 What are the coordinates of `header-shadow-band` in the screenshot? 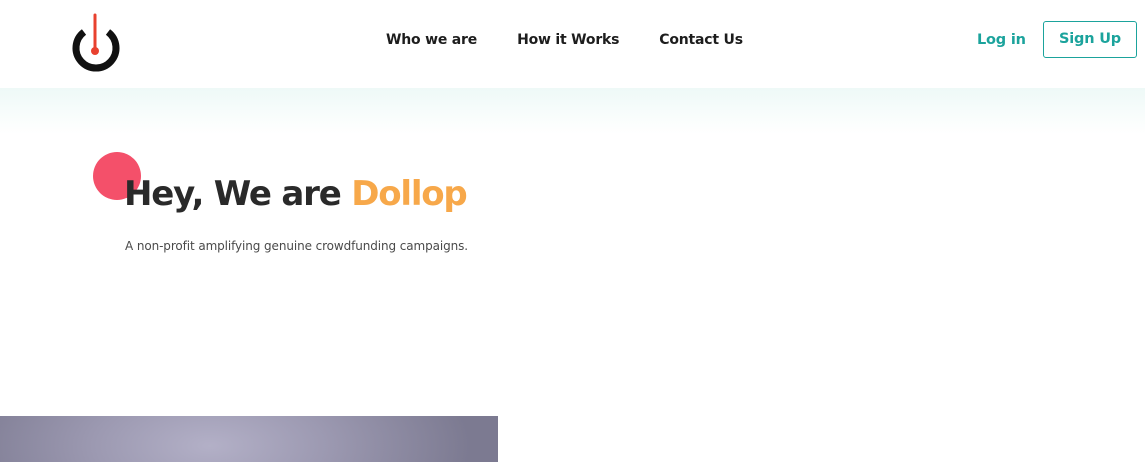 It's located at (572, 111).